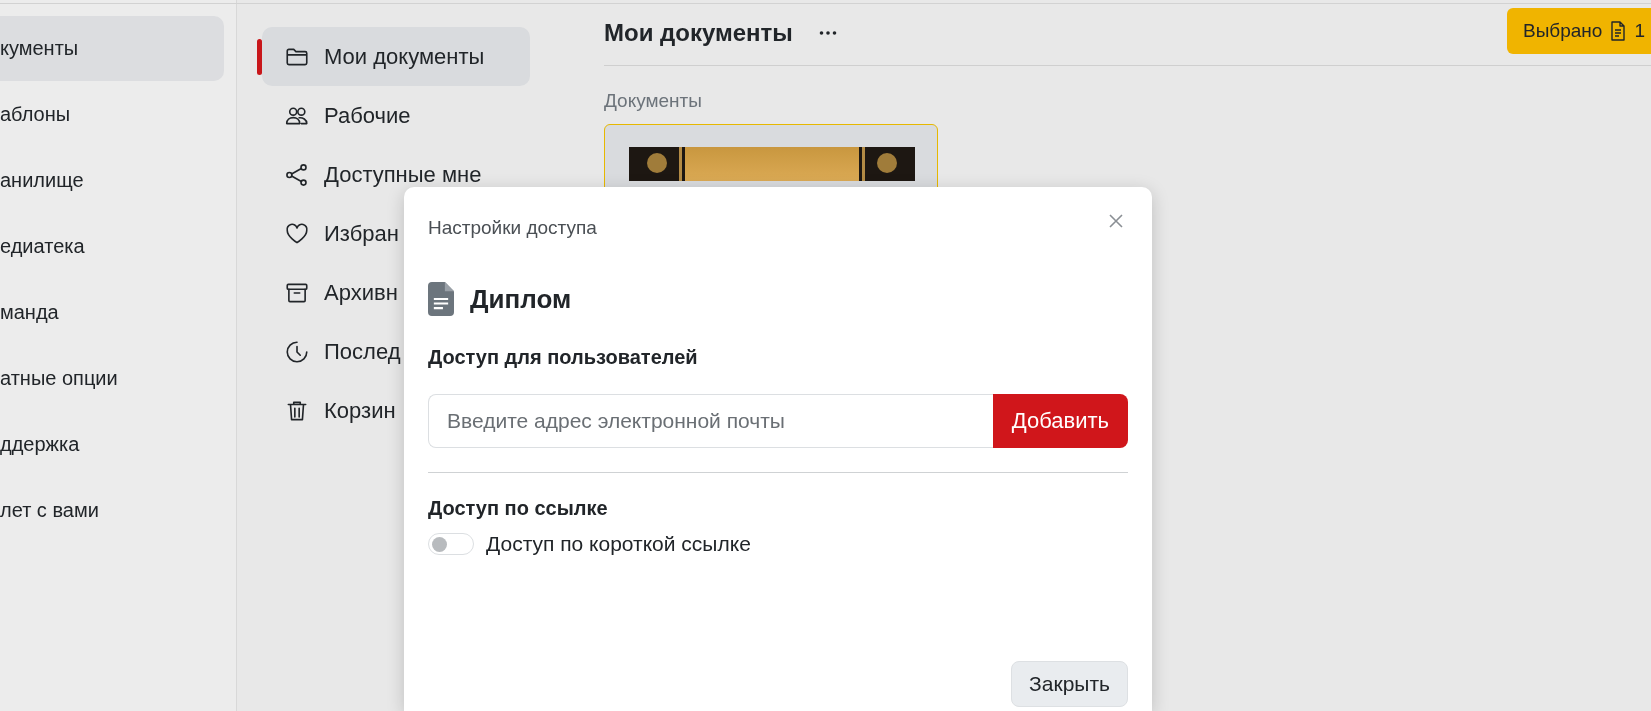 This screenshot has width=1651, height=711. What do you see at coordinates (618, 544) in the screenshot?
I see `toggle-label: Доступ по короткой ссылке` at bounding box center [618, 544].